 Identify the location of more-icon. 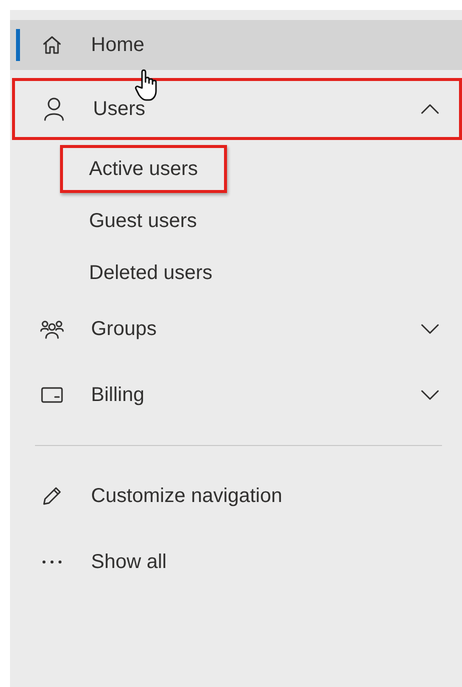
(52, 562).